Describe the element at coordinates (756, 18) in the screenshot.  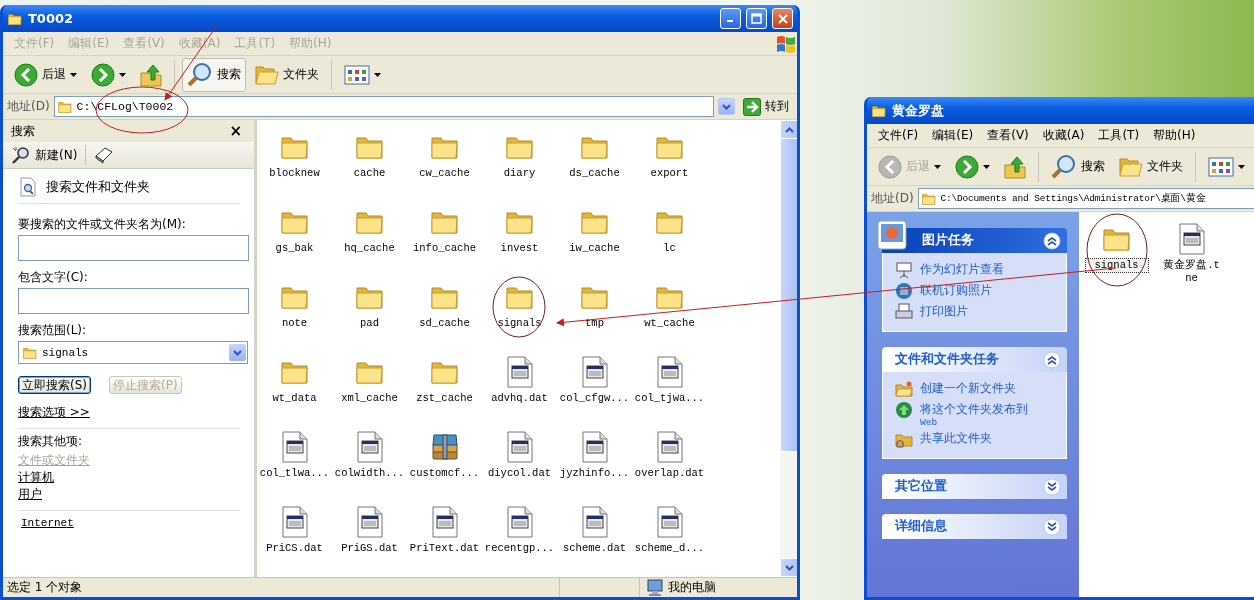
I see `maximize-button` at that location.